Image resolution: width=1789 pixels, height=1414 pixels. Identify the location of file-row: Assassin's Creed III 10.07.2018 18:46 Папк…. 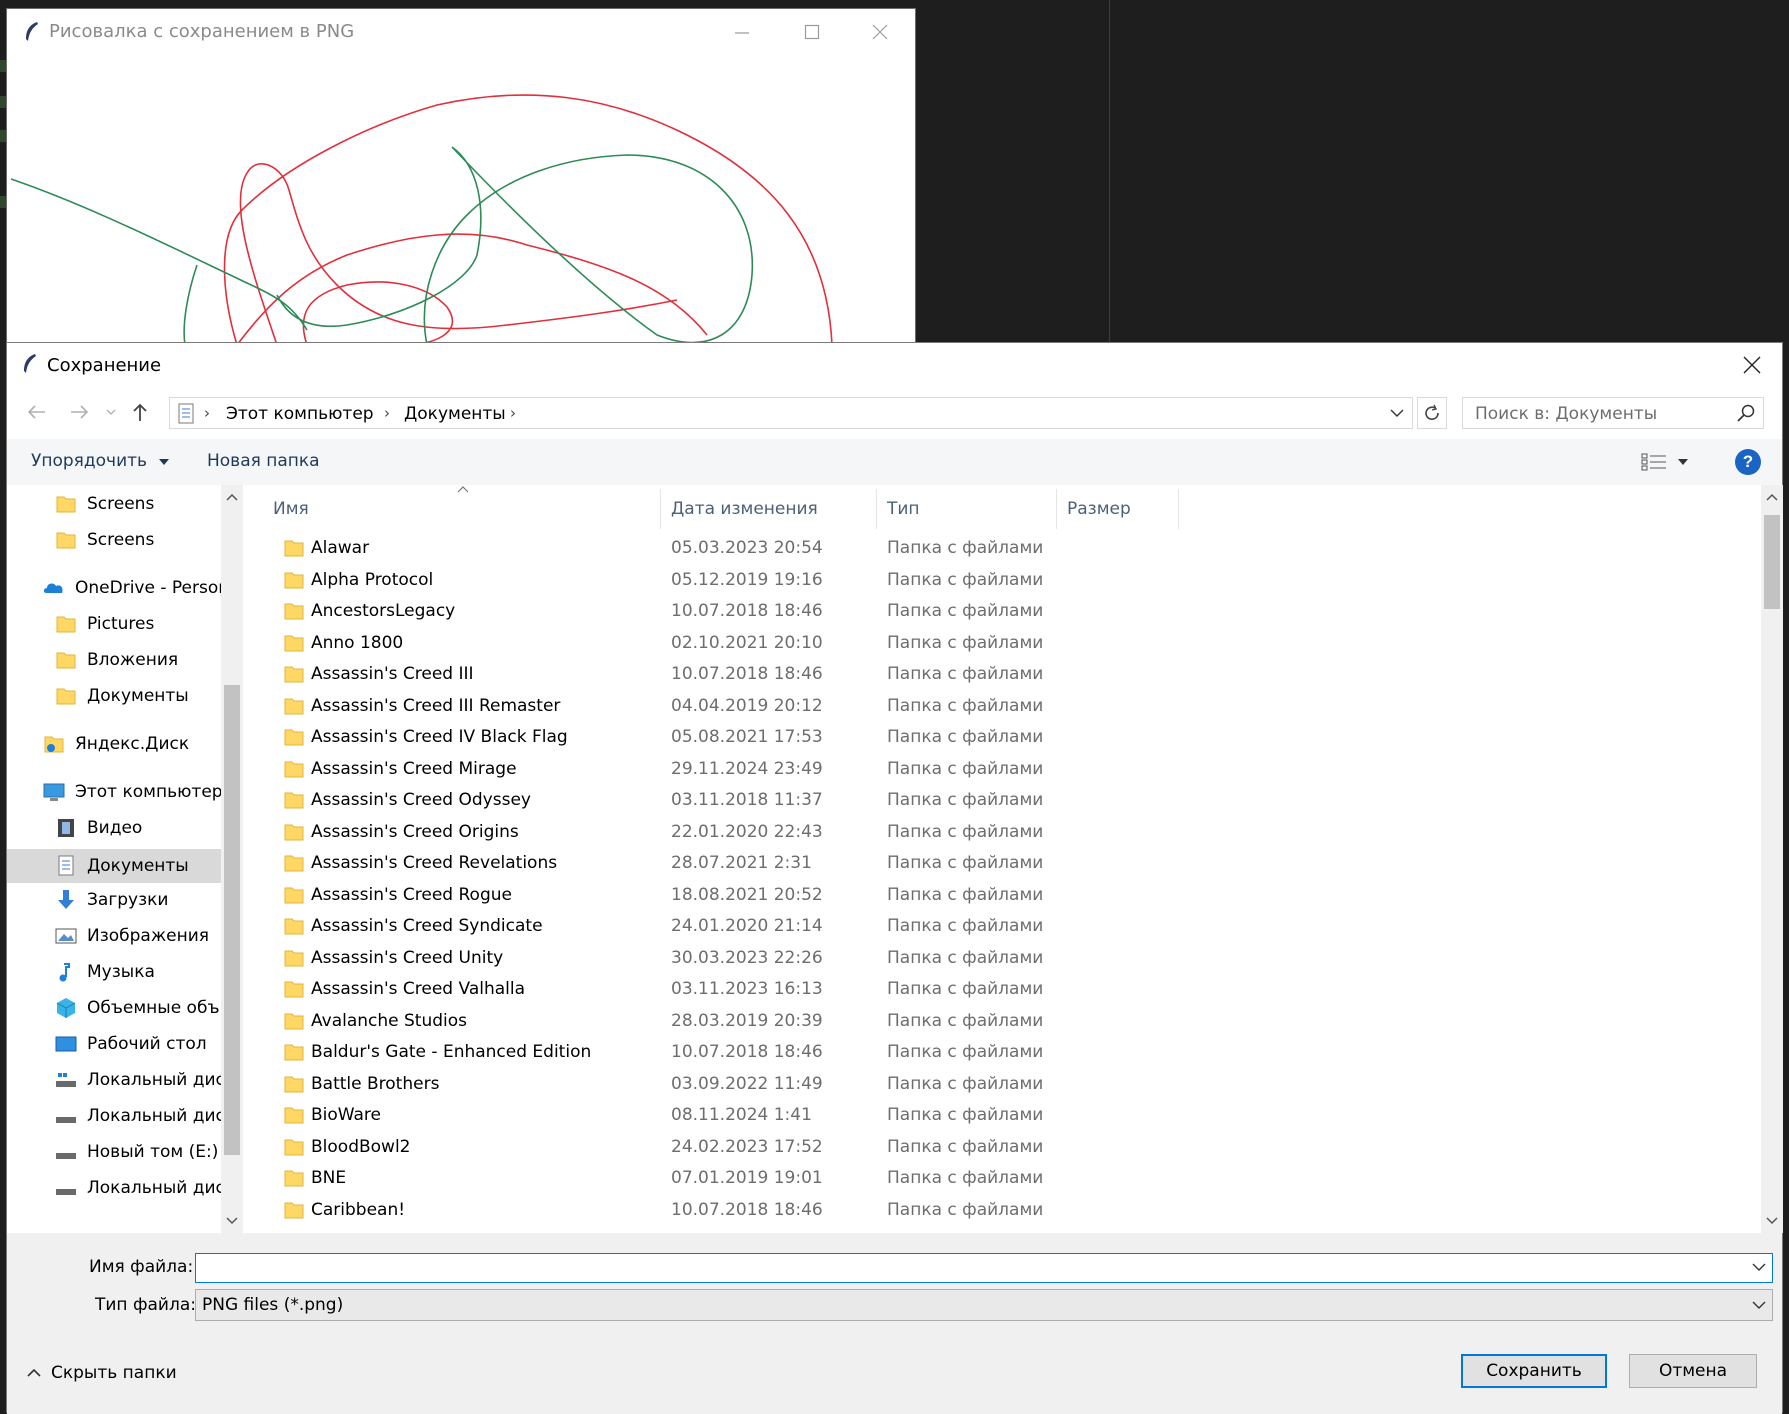
(717, 674).